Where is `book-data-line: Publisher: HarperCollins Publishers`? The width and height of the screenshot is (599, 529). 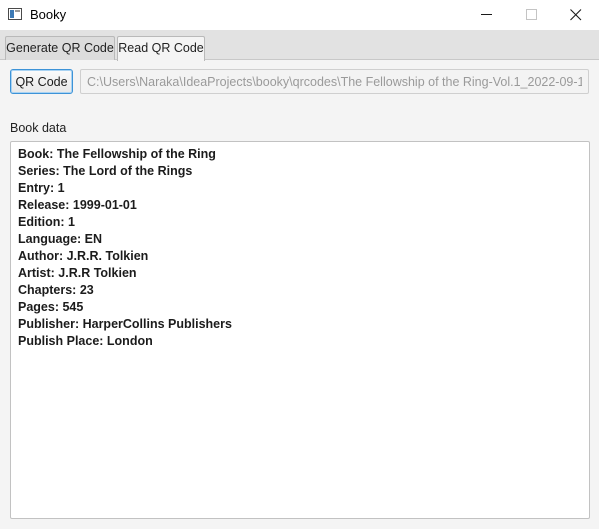 book-data-line: Publisher: HarperCollins Publishers is located at coordinates (125, 324).